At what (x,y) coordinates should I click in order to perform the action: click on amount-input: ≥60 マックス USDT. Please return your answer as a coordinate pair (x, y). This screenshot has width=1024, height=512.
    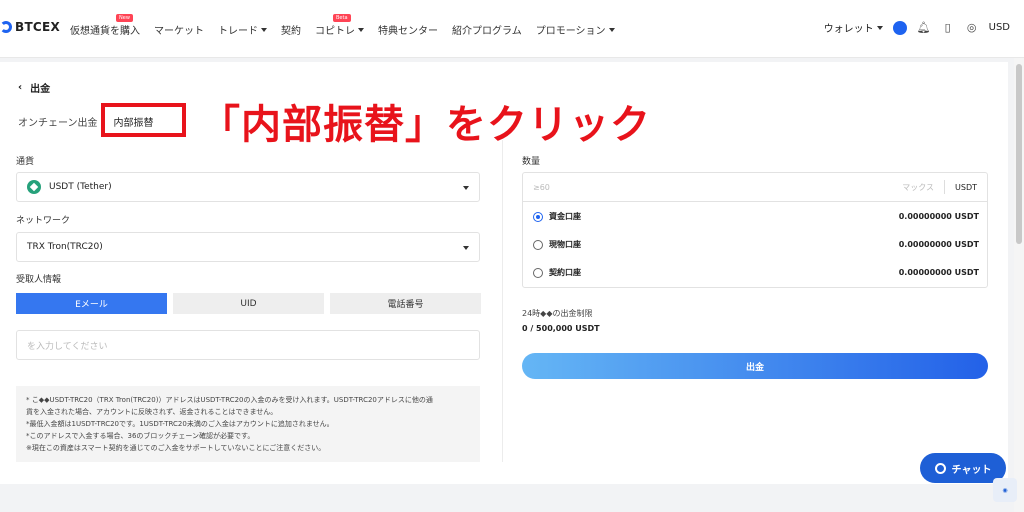
    Looking at the image, I should click on (755, 187).